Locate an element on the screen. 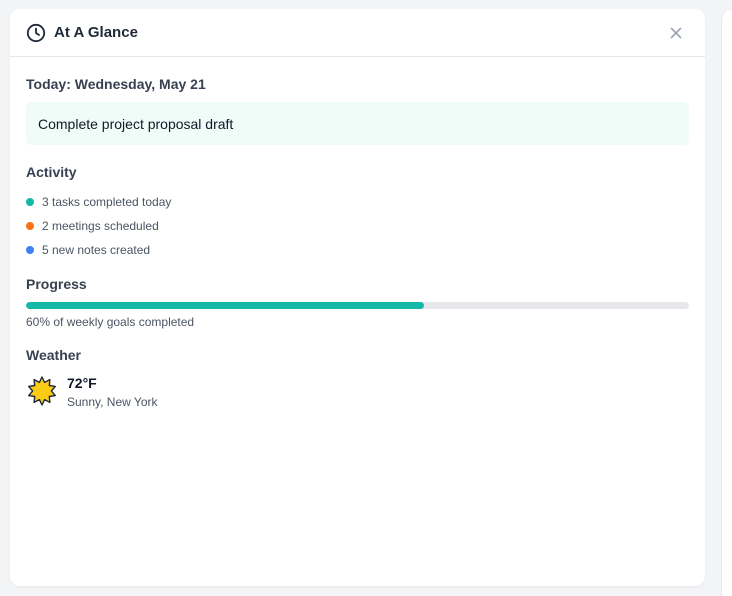  activity-item-text: 5 new notes created is located at coordinates (96, 250).